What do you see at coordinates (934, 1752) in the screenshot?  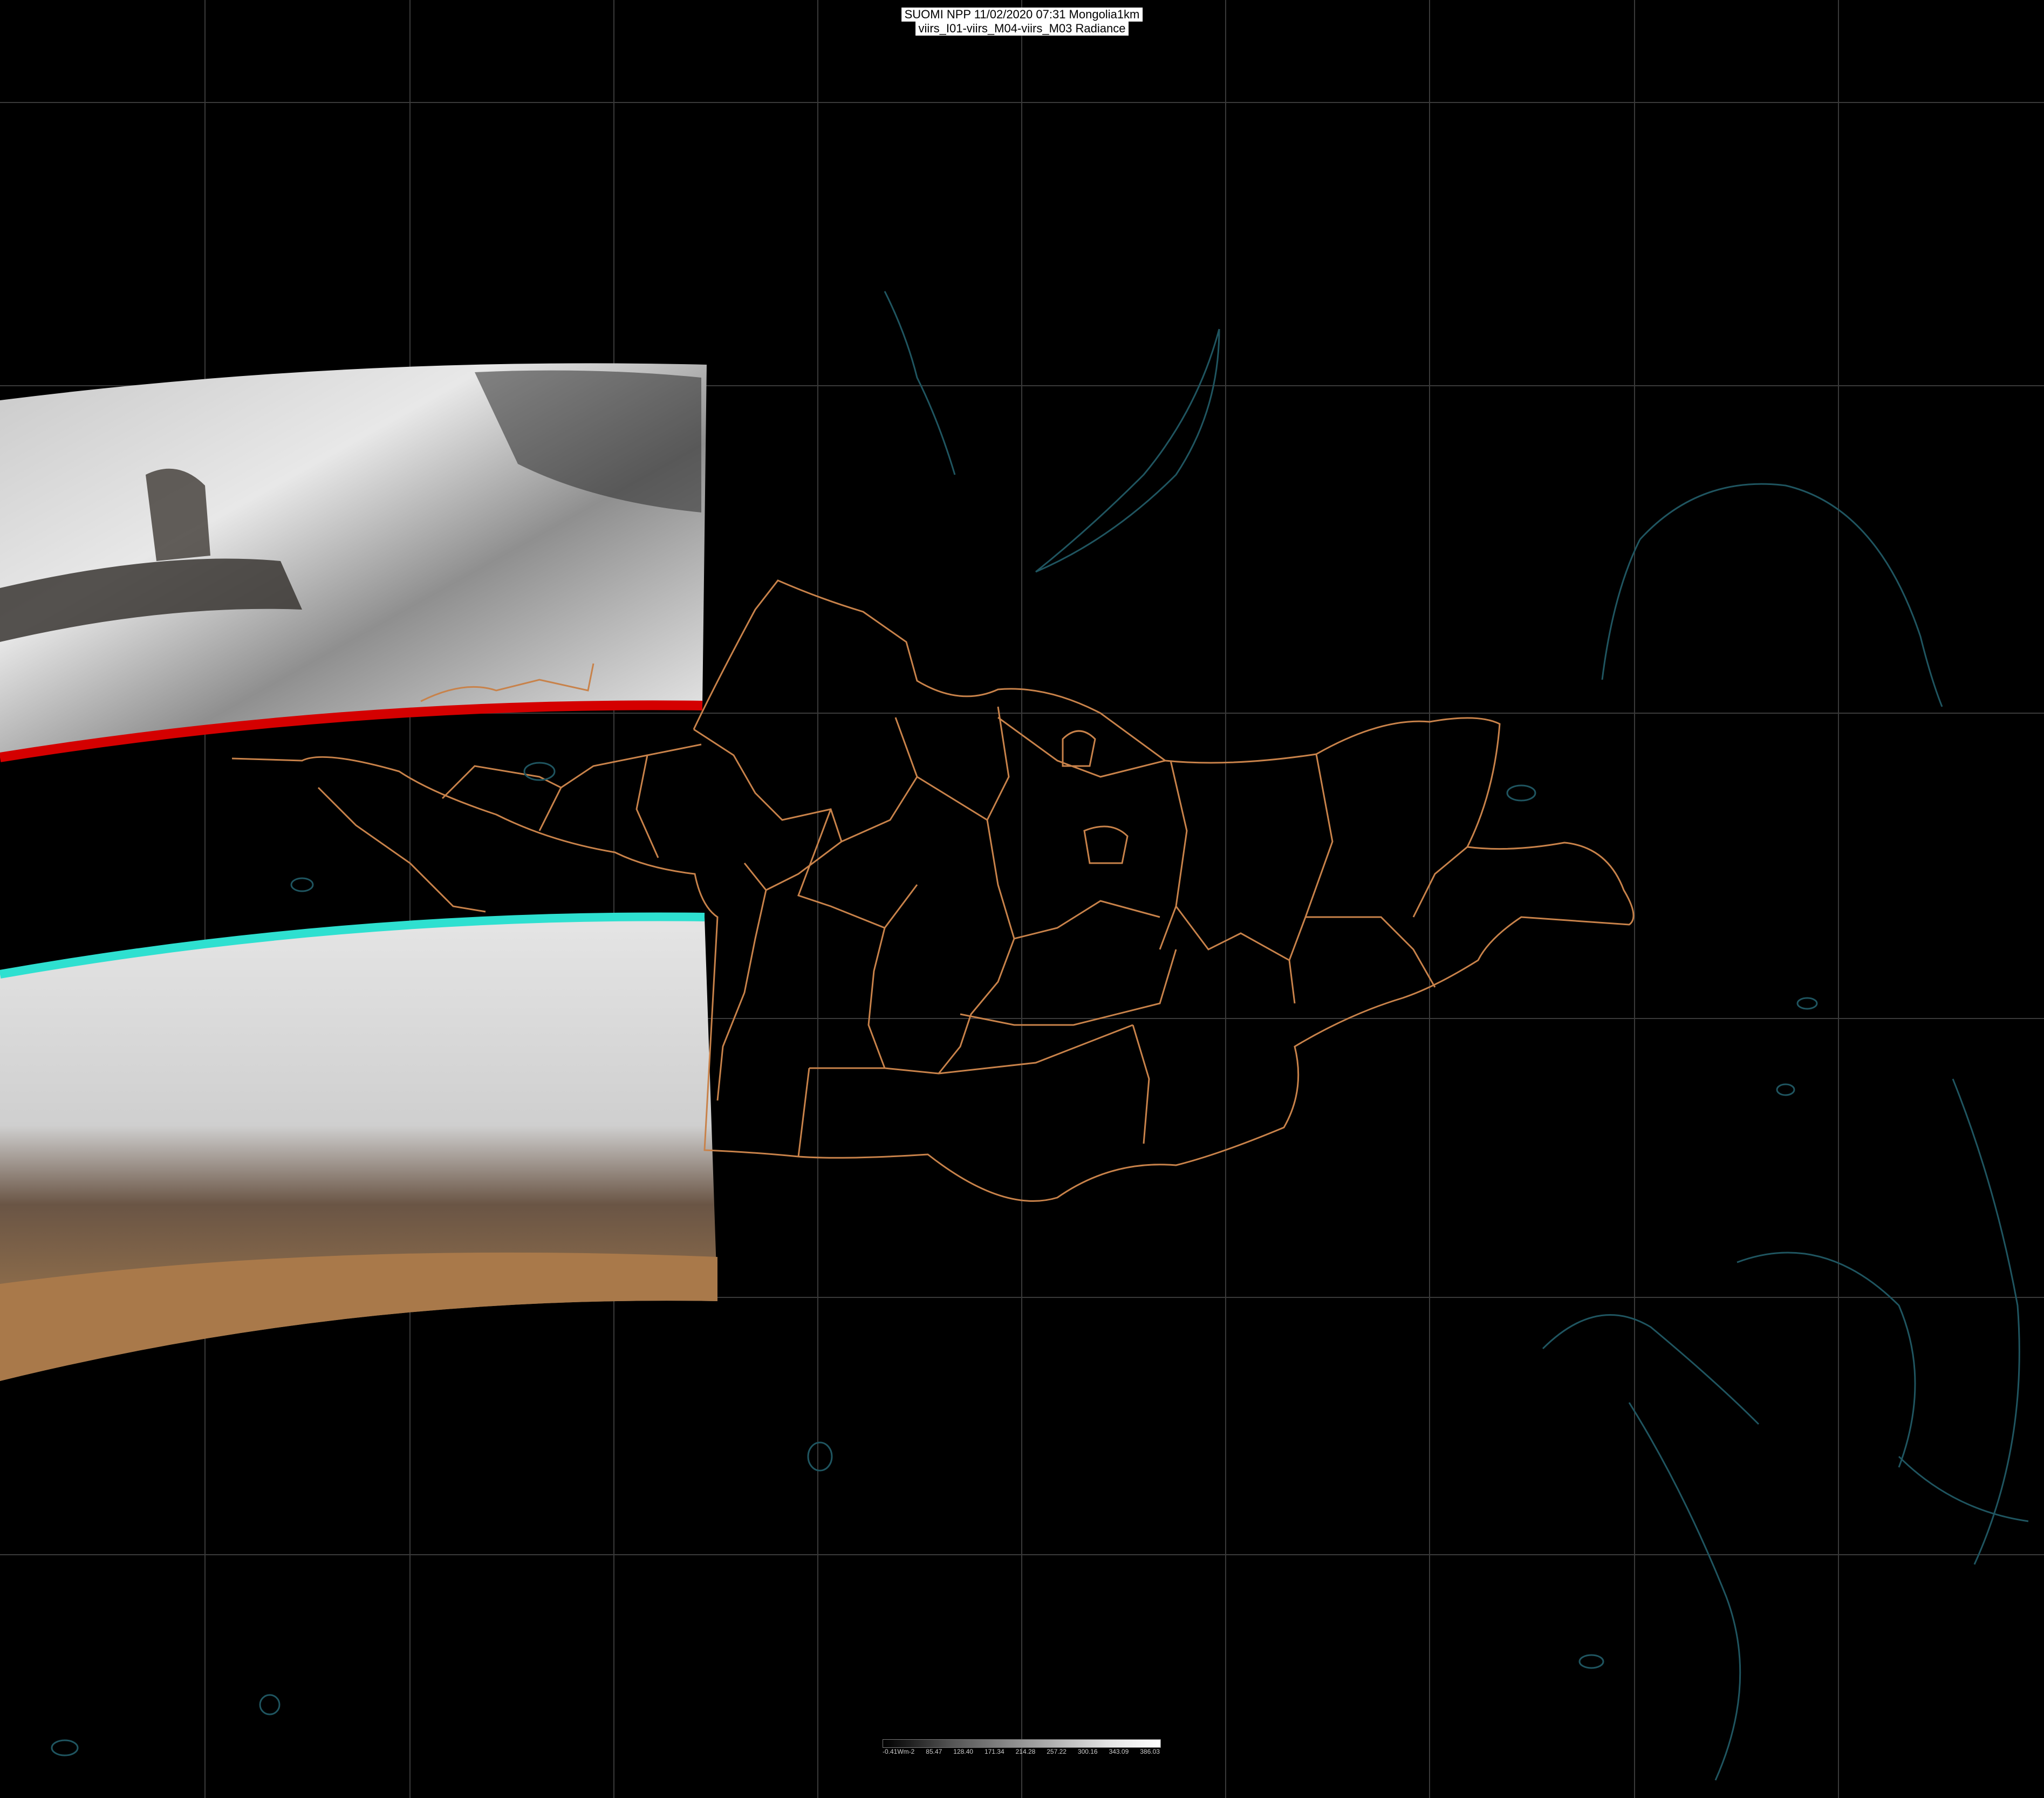 I see `colorbar-label: 85.47` at bounding box center [934, 1752].